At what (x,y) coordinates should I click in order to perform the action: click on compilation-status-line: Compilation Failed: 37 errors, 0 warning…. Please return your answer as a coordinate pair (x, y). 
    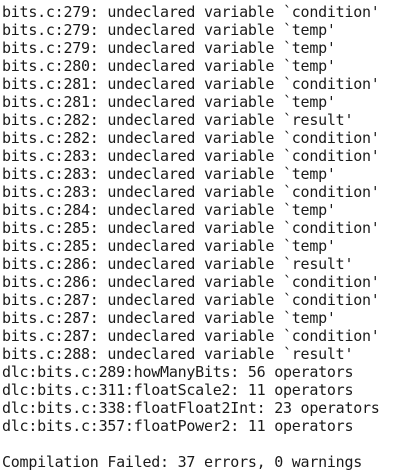
    Looking at the image, I should click on (182, 462).